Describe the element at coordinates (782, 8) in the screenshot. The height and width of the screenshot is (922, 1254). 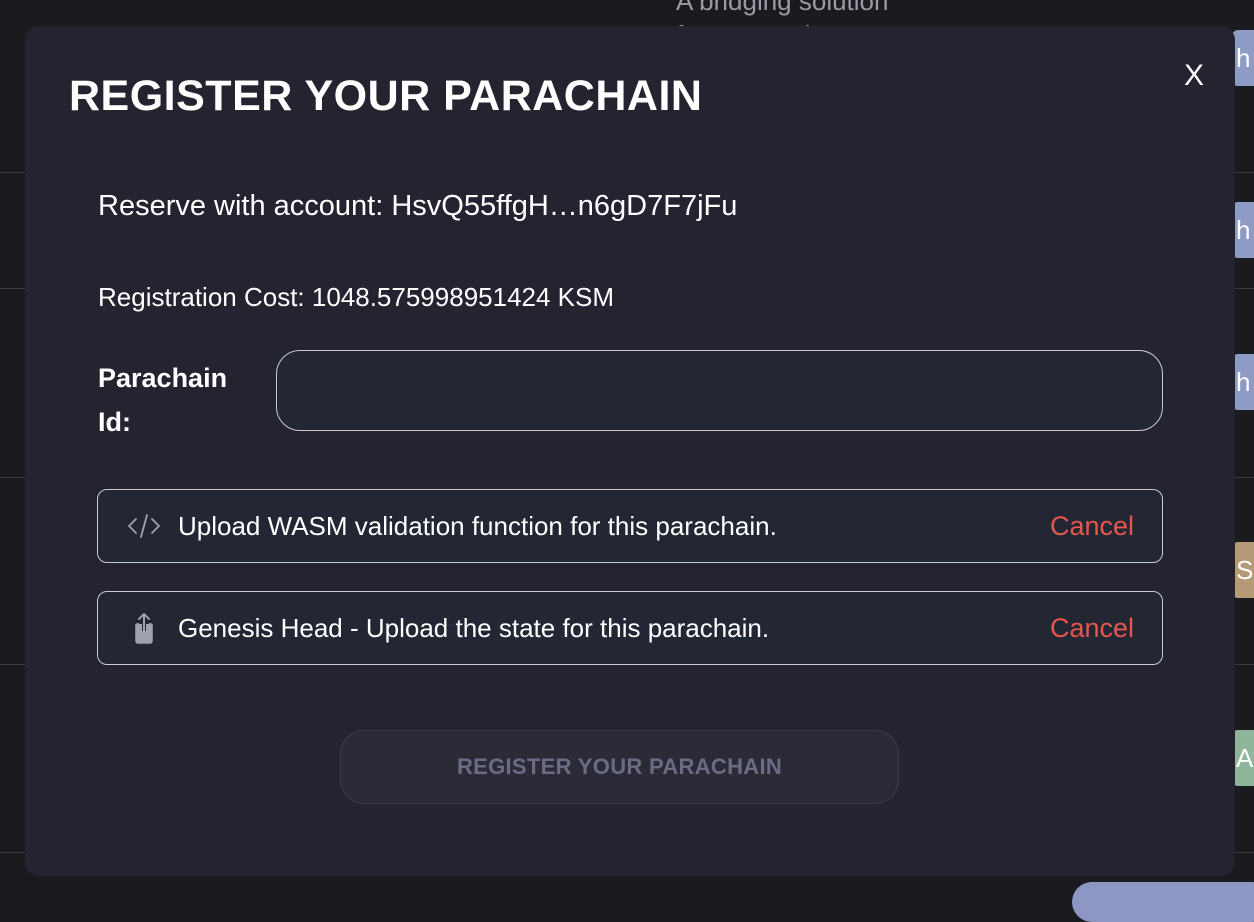
I see `background-text: A bridging solution` at that location.